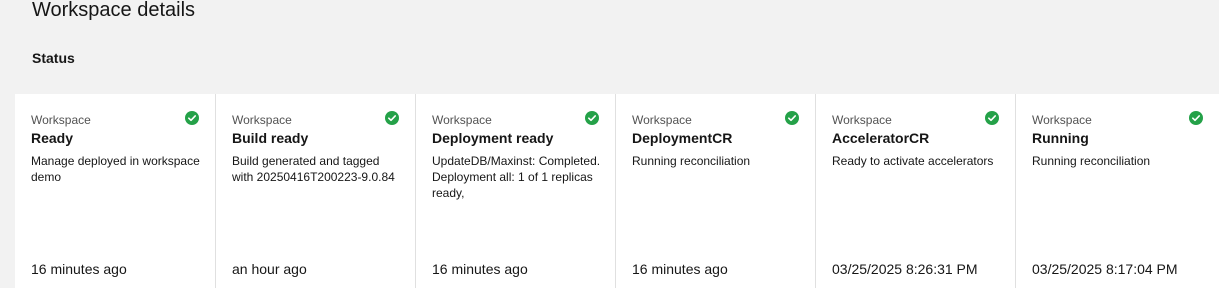 The image size is (1219, 288). I want to click on card-status: Deployment ready, so click(493, 138).